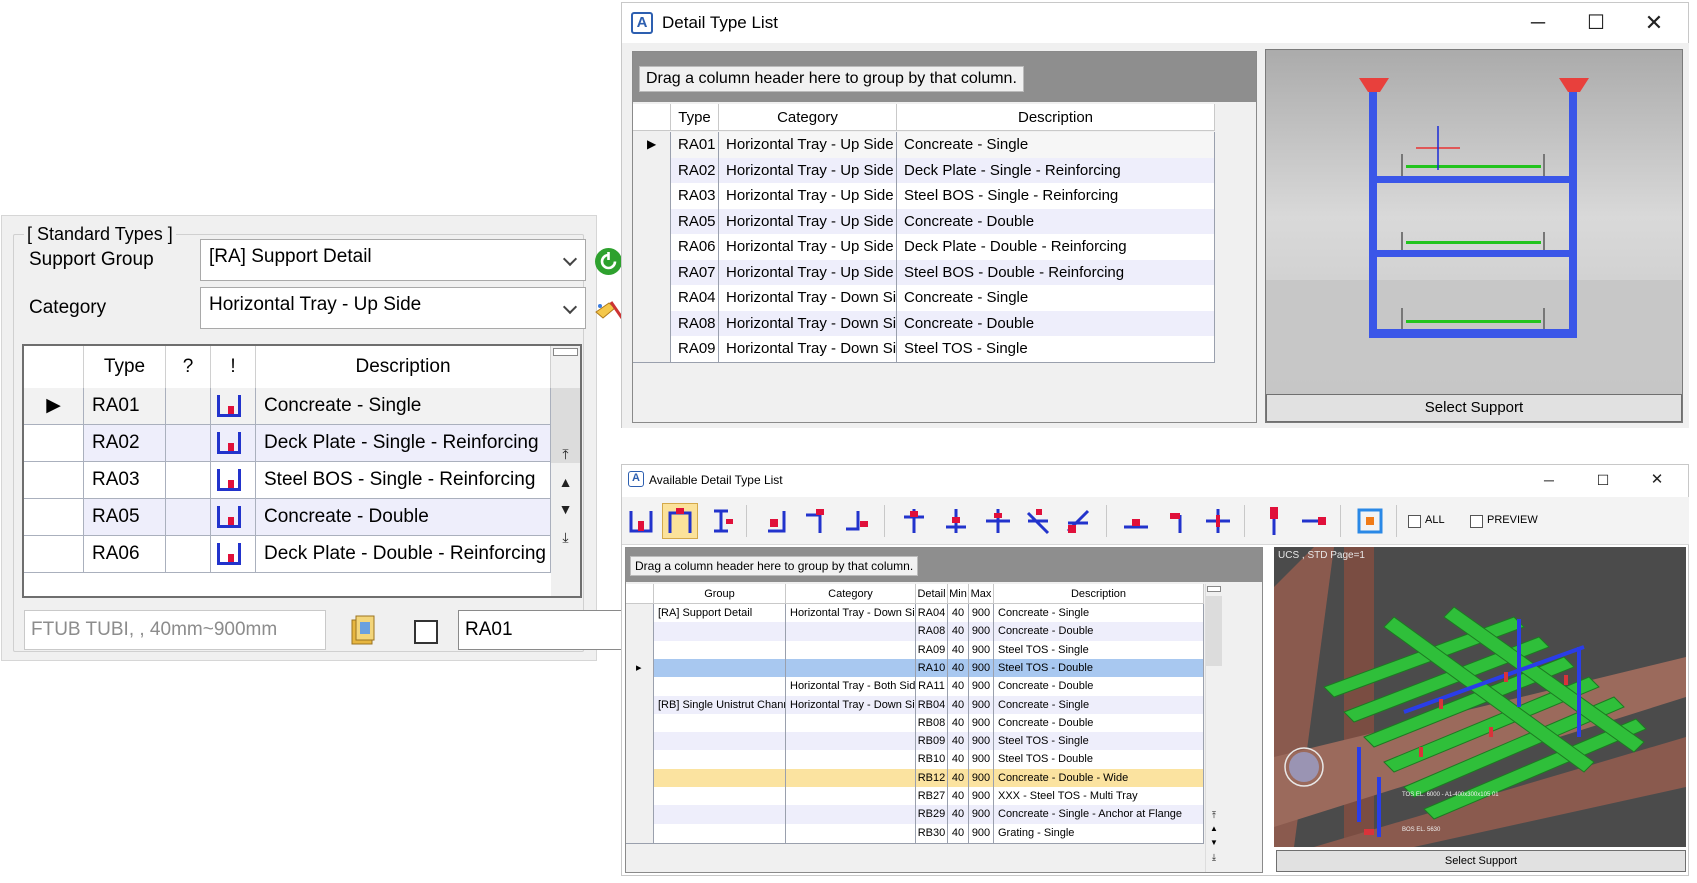 The width and height of the screenshot is (1697, 883). Describe the element at coordinates (816, 521) in the screenshot. I see `hook-bracket-icon` at that location.